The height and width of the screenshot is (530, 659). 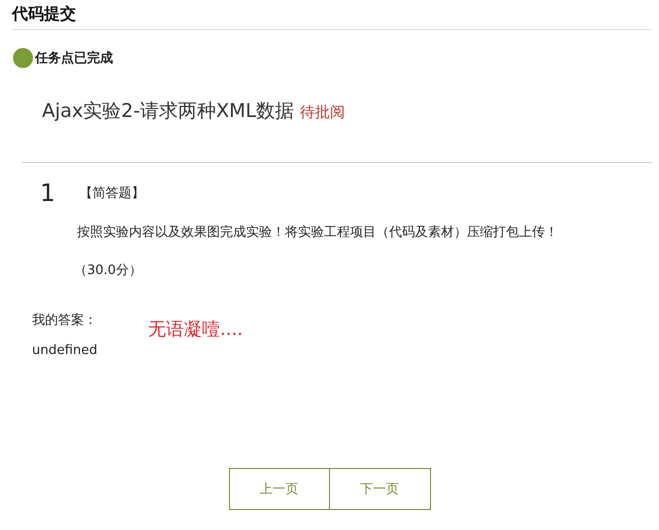 I want to click on review-status: 待批阅, so click(x=323, y=112).